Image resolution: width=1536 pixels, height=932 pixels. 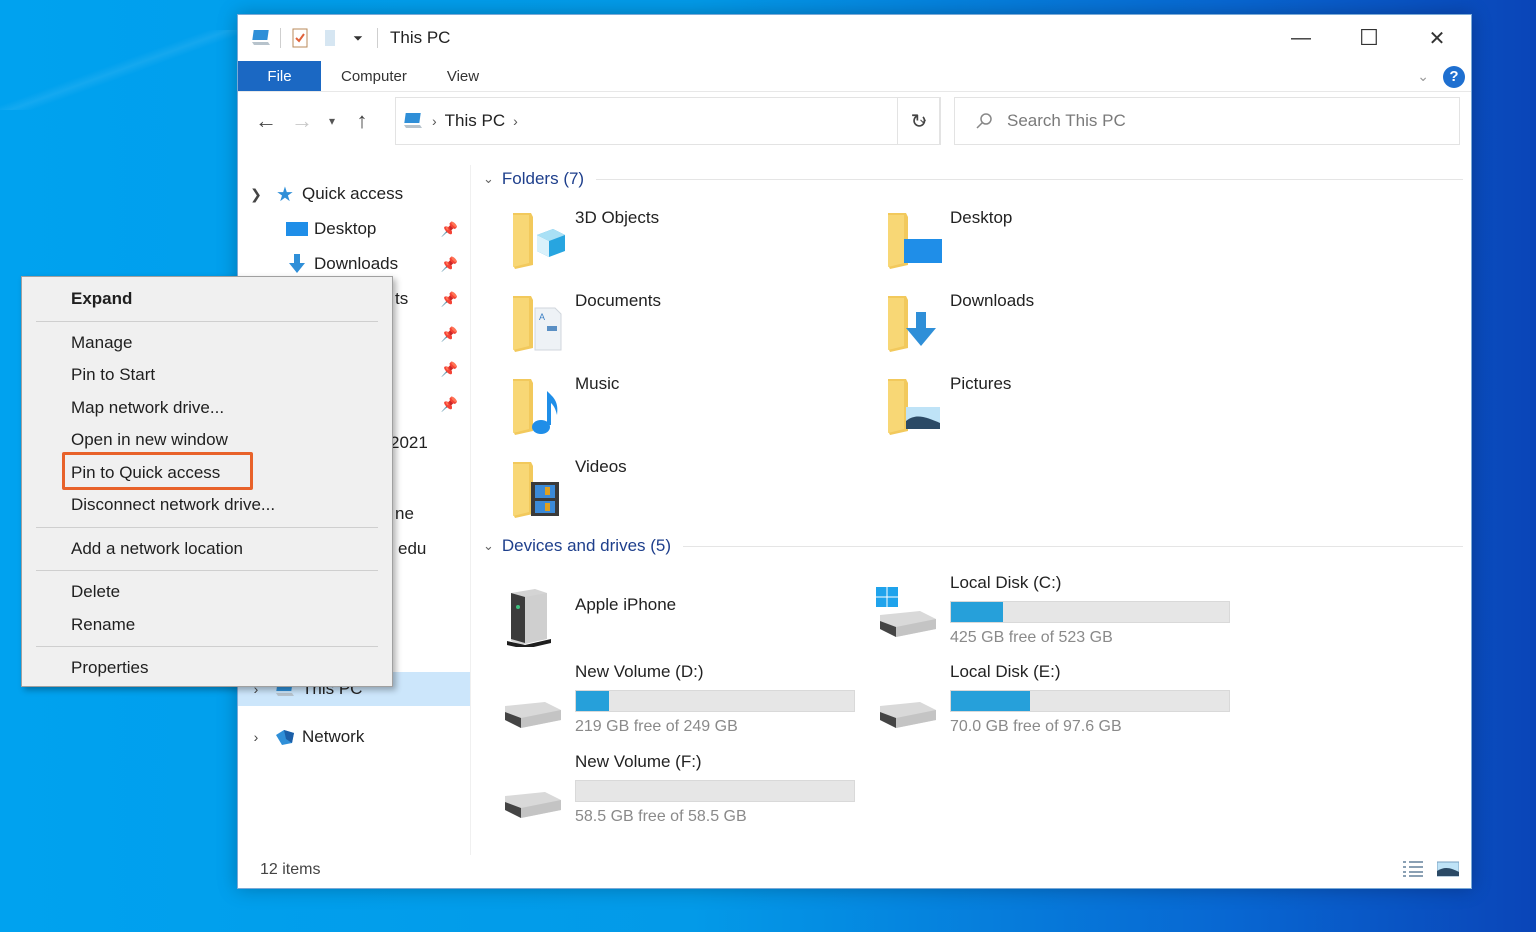 I want to click on expand-ribbon-icon: ⌄, so click(x=1423, y=76).